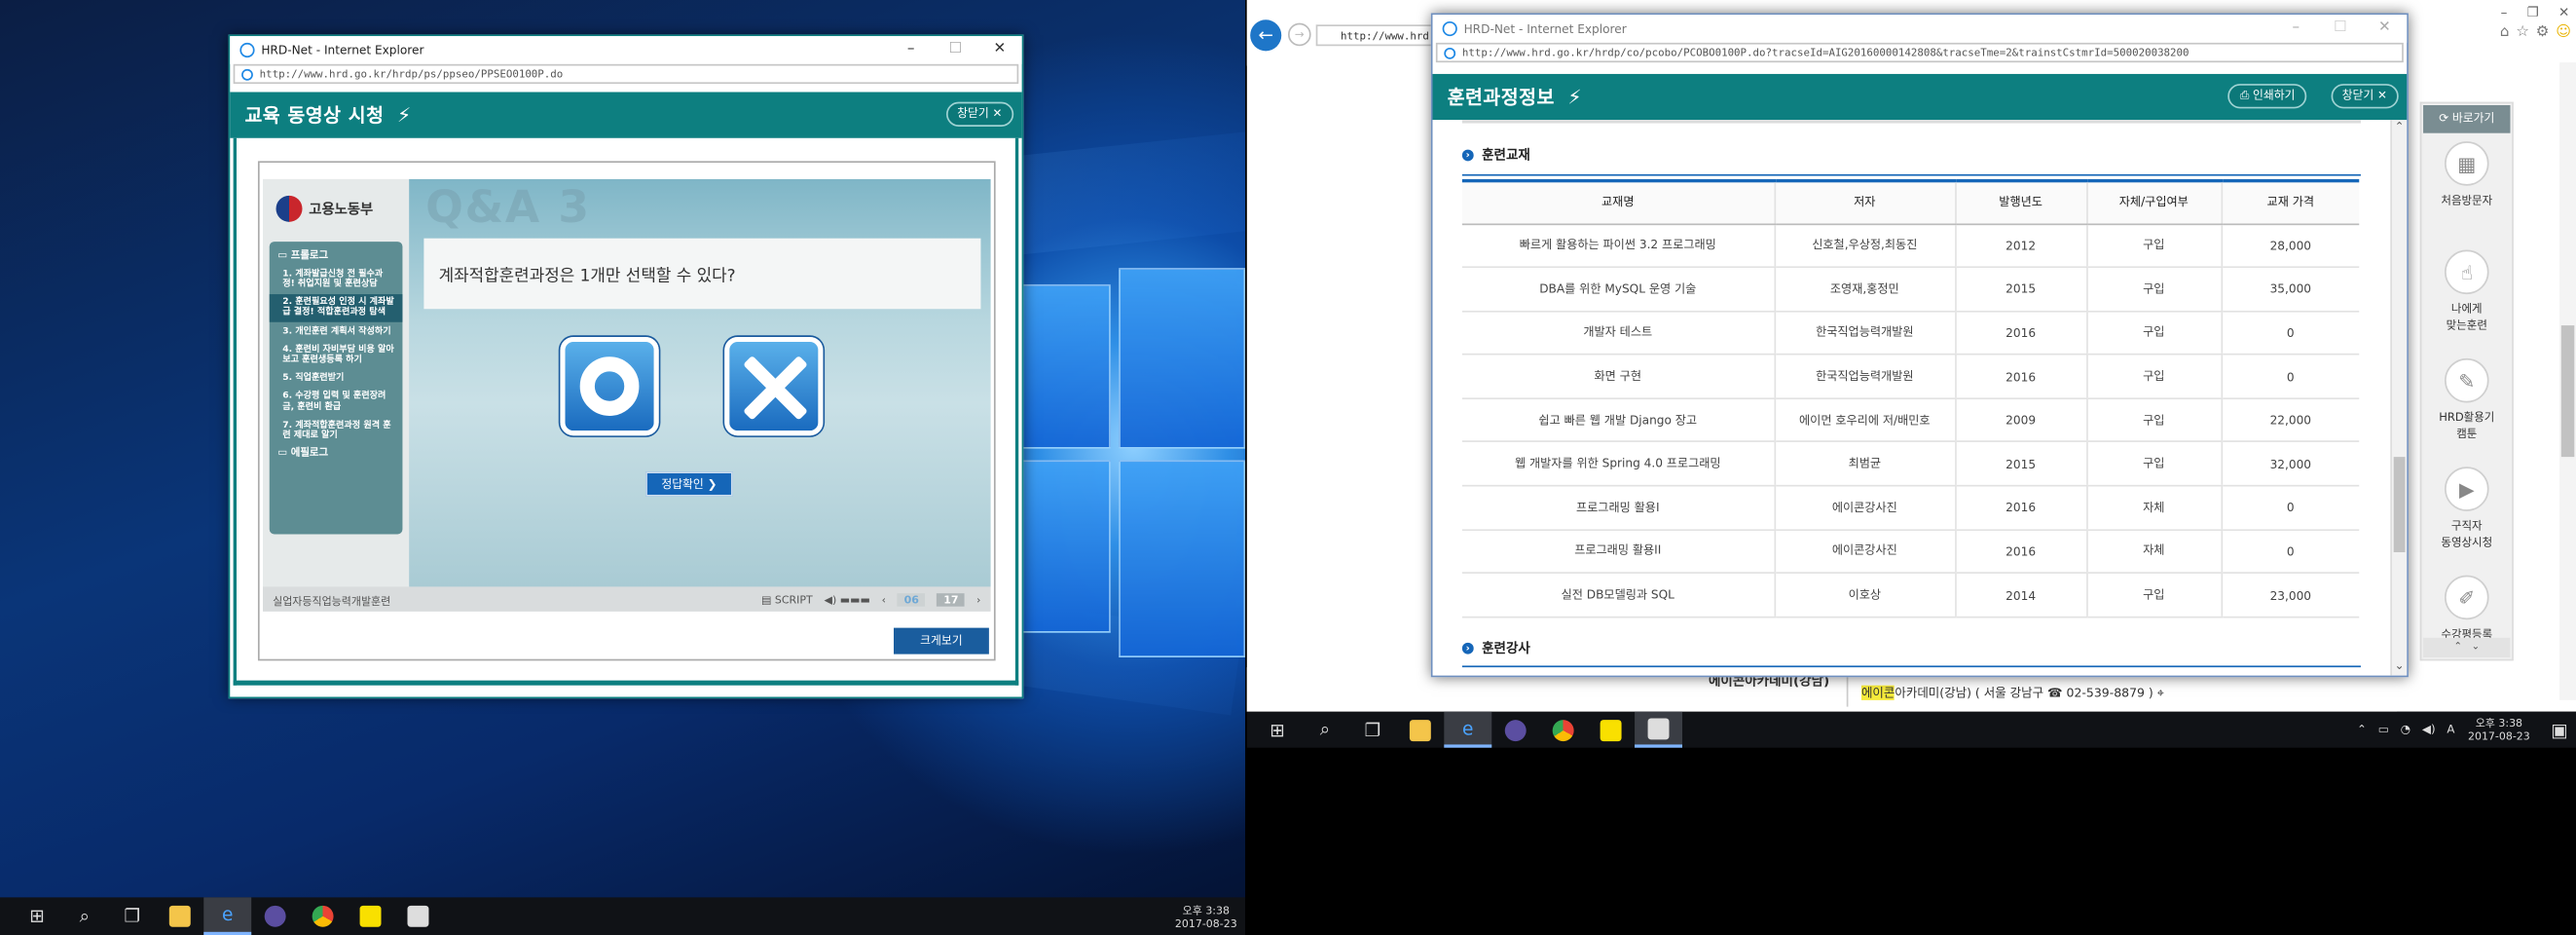 The height and width of the screenshot is (935, 2576). Describe the element at coordinates (2567, 381) in the screenshot. I see `background-scrollbar` at that location.